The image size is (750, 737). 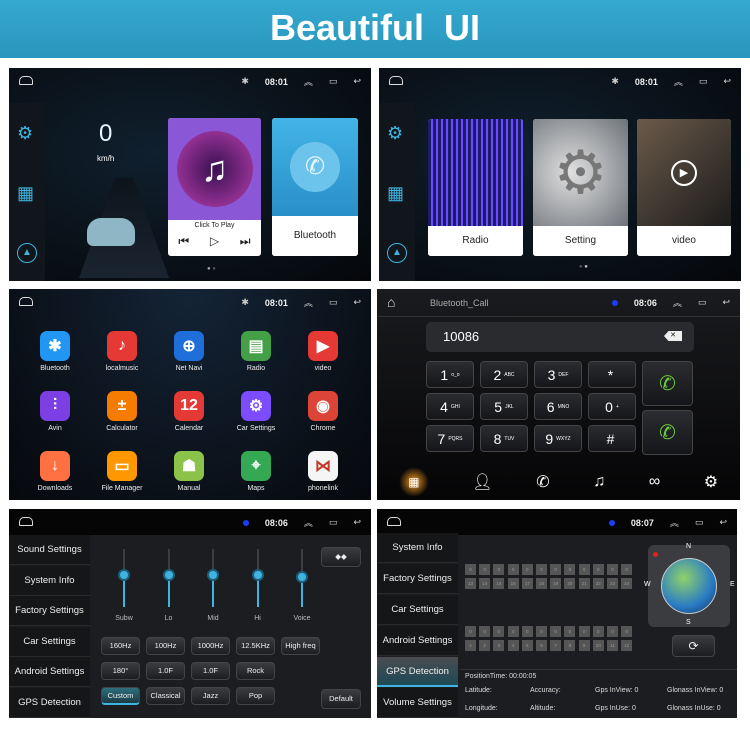 I want to click on navigation-icon: ▲, so click(x=27, y=253).